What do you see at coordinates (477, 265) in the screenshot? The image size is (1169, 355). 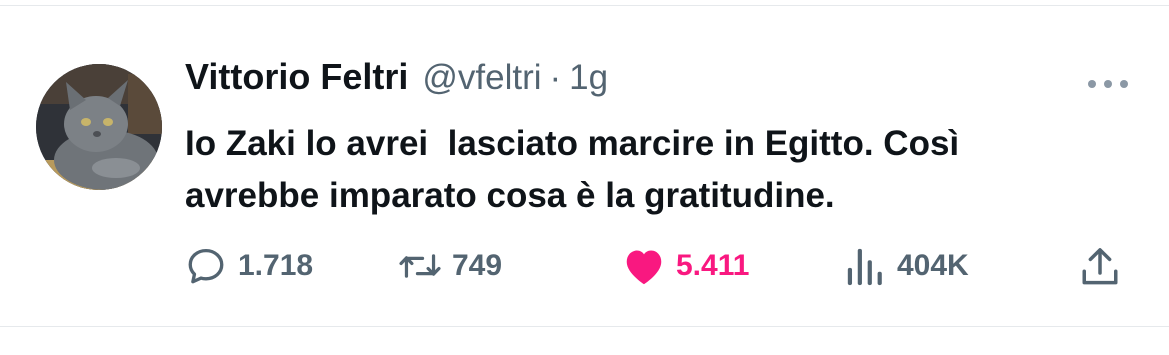 I see `retweet-count: 749` at bounding box center [477, 265].